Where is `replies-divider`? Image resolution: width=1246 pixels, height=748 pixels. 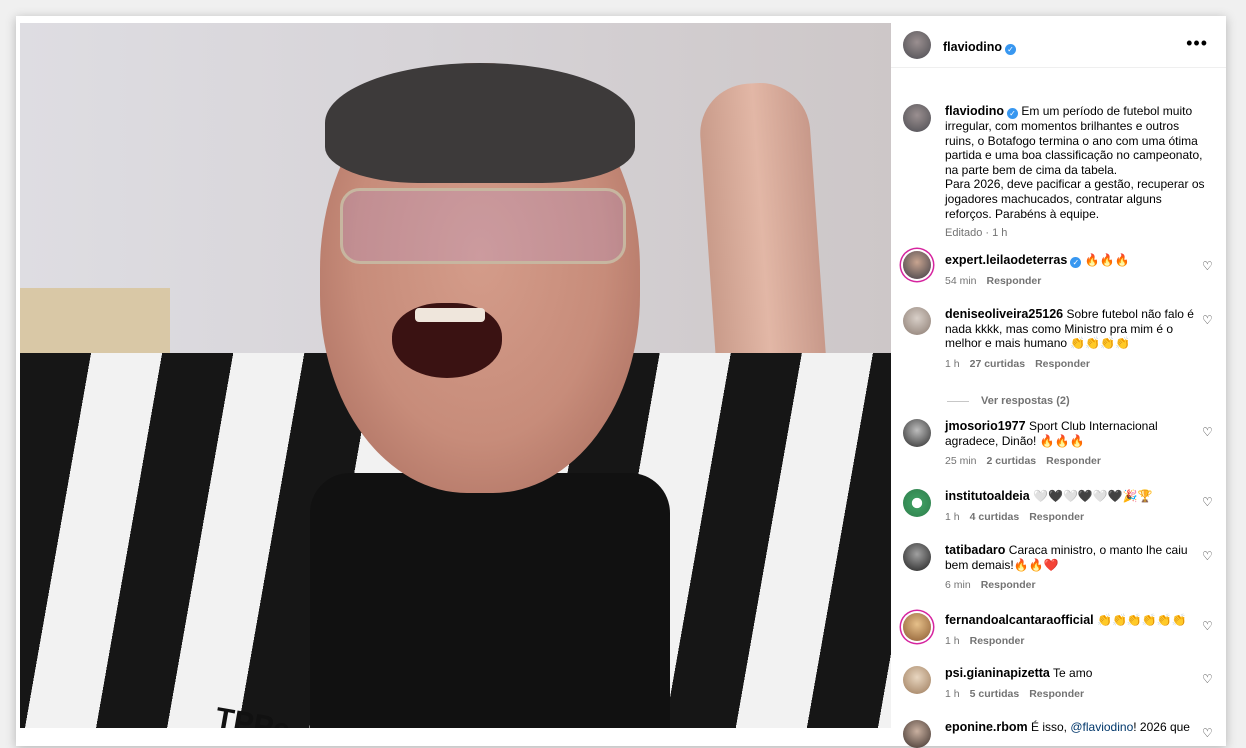
replies-divider is located at coordinates (958, 401).